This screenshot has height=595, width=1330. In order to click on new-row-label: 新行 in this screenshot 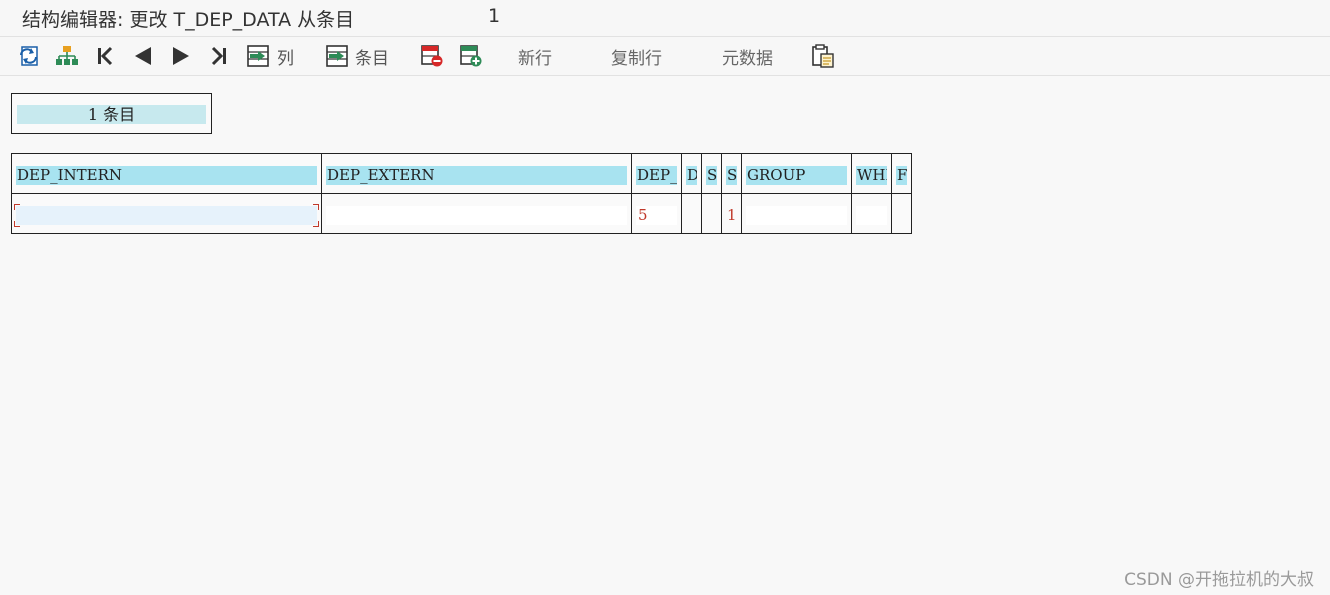, I will do `click(535, 58)`.